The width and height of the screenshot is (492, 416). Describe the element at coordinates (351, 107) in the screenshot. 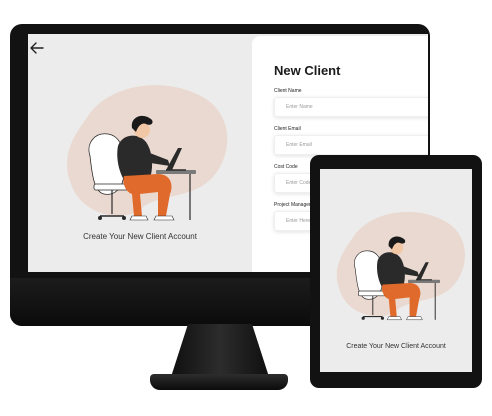

I see `client-name-input: Enter Name` at that location.